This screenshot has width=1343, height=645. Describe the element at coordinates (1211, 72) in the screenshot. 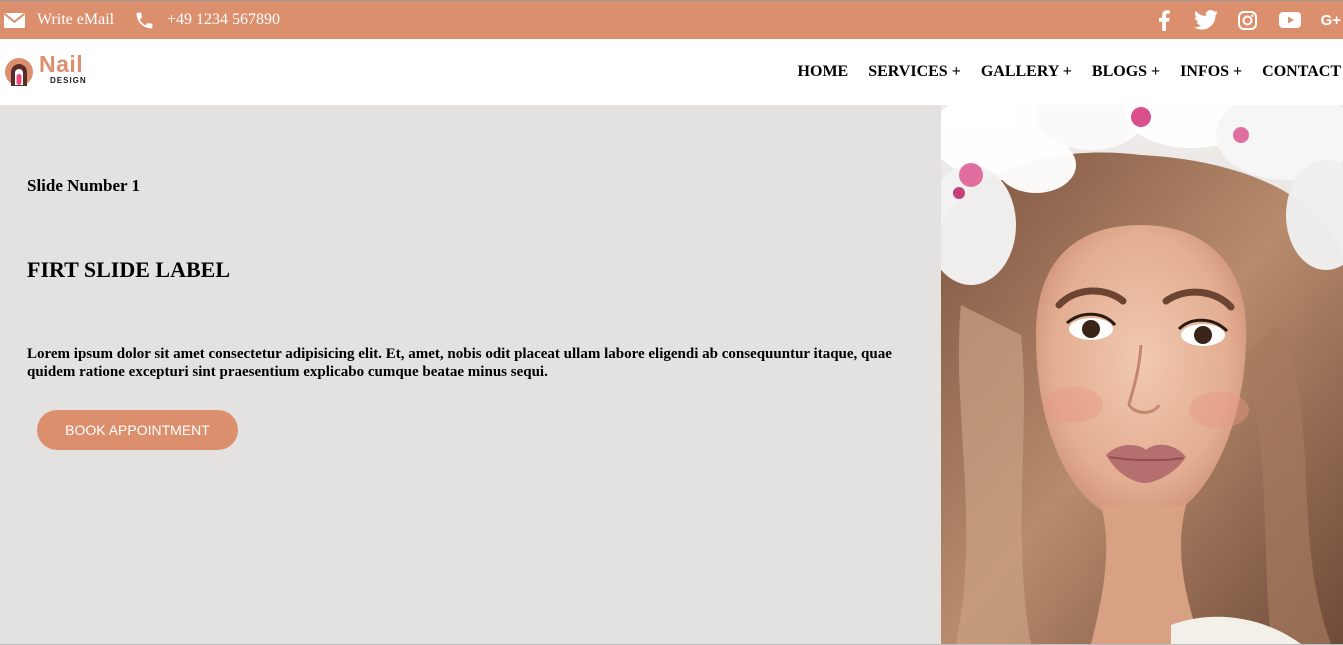

I see `nav-infos: INFOS +` at that location.